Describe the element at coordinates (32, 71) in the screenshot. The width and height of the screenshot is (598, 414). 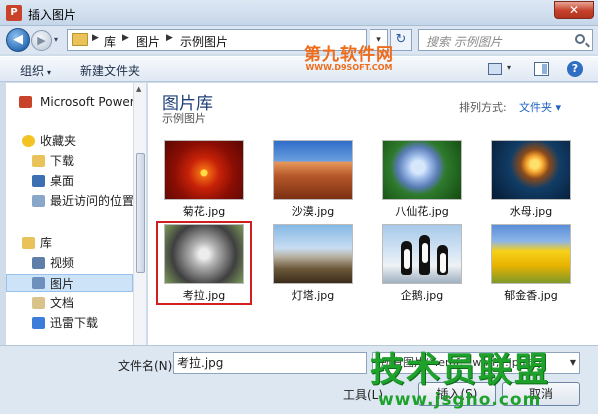
I see `organize-label: 组织` at that location.